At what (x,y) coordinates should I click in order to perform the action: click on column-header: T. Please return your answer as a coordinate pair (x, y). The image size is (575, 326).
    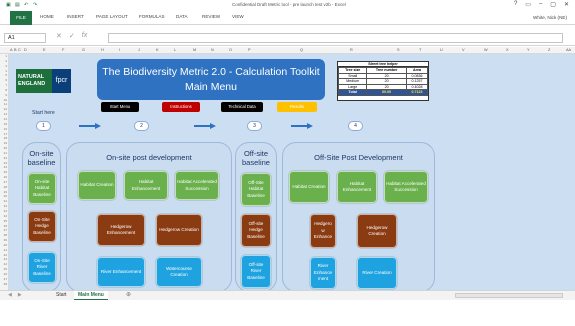
    Looking at the image, I should click on (420, 50).